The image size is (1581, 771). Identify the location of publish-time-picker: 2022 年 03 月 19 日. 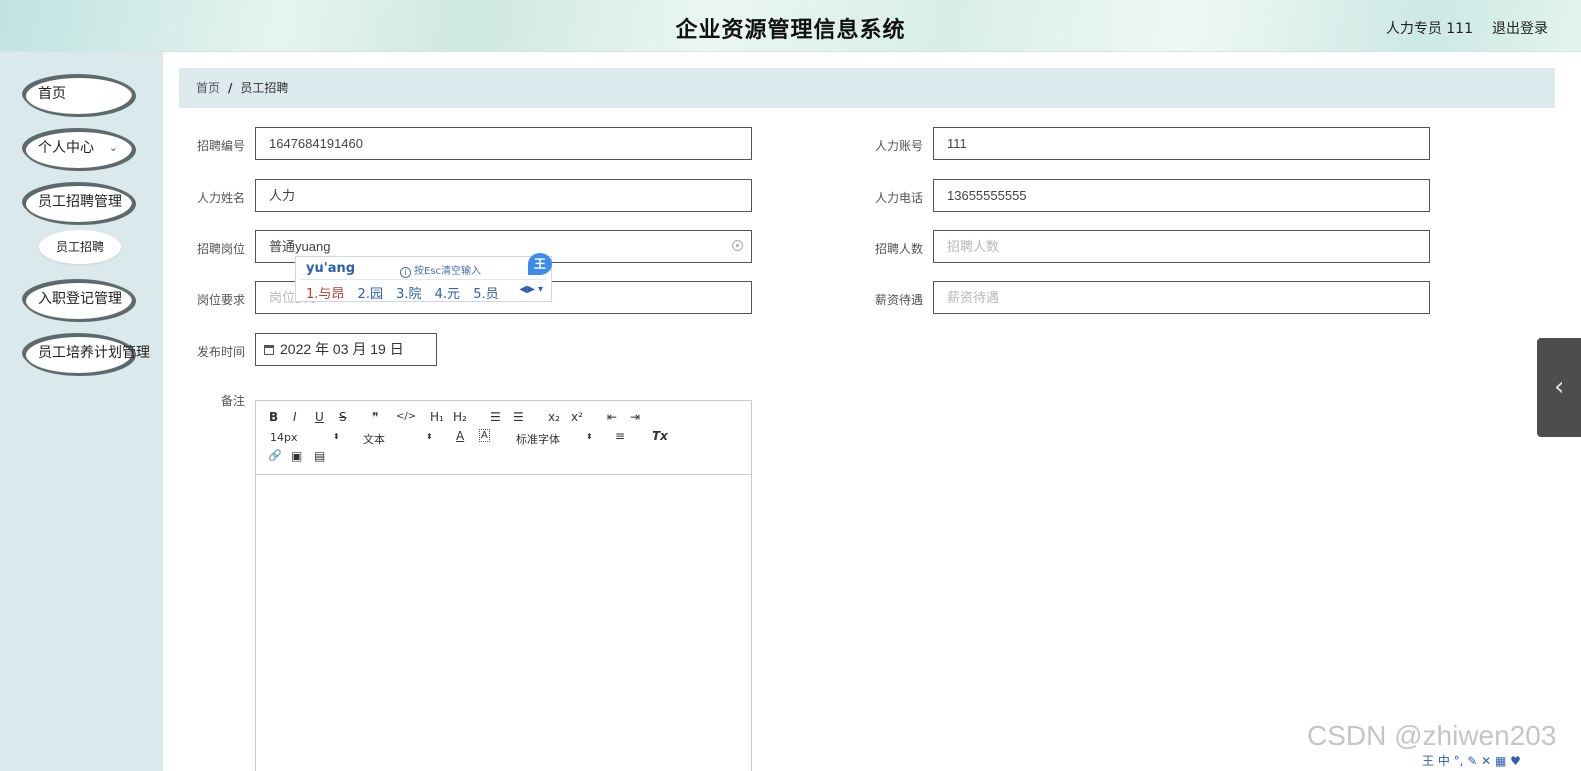
(346, 349).